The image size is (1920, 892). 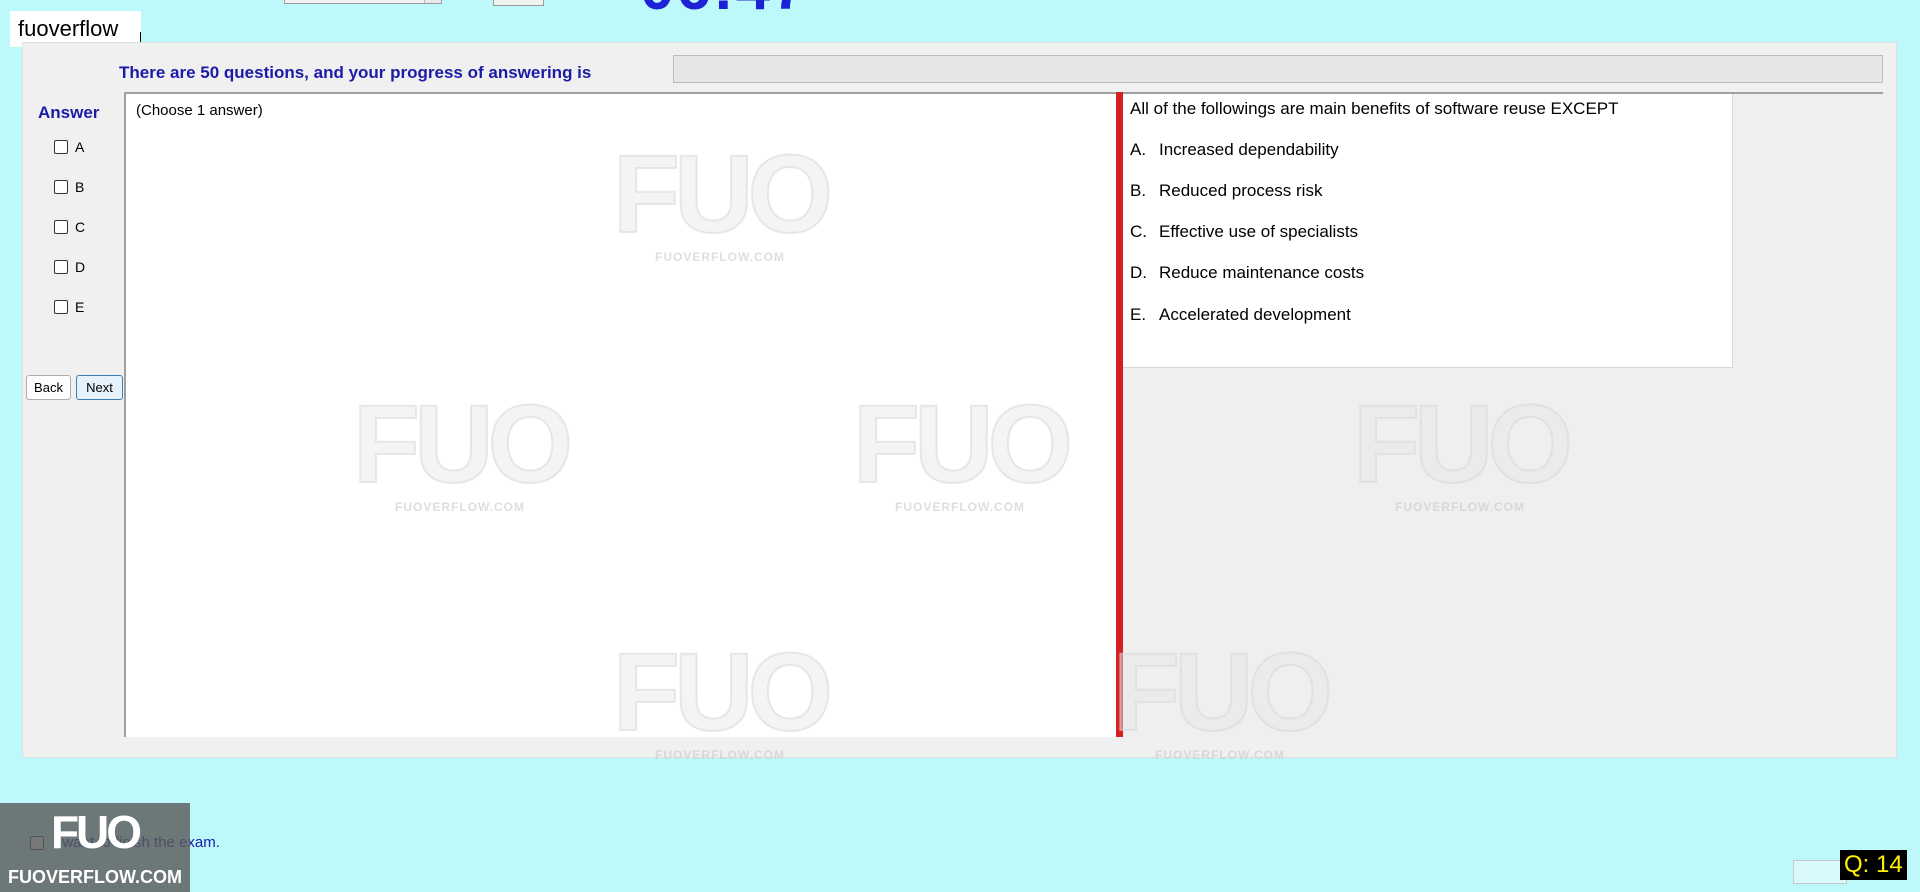 What do you see at coordinates (1138, 190) in the screenshot?
I see `option-letter: B.` at bounding box center [1138, 190].